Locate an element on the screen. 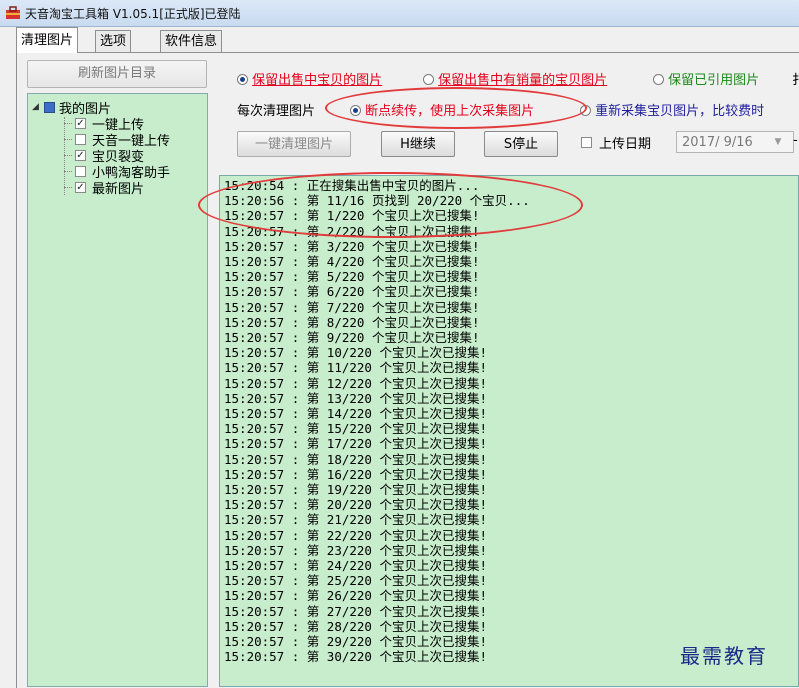 Image resolution: width=799 pixels, height=688 pixels. option-keep-selling: 保留出售中宝贝的图片 is located at coordinates (309, 78).